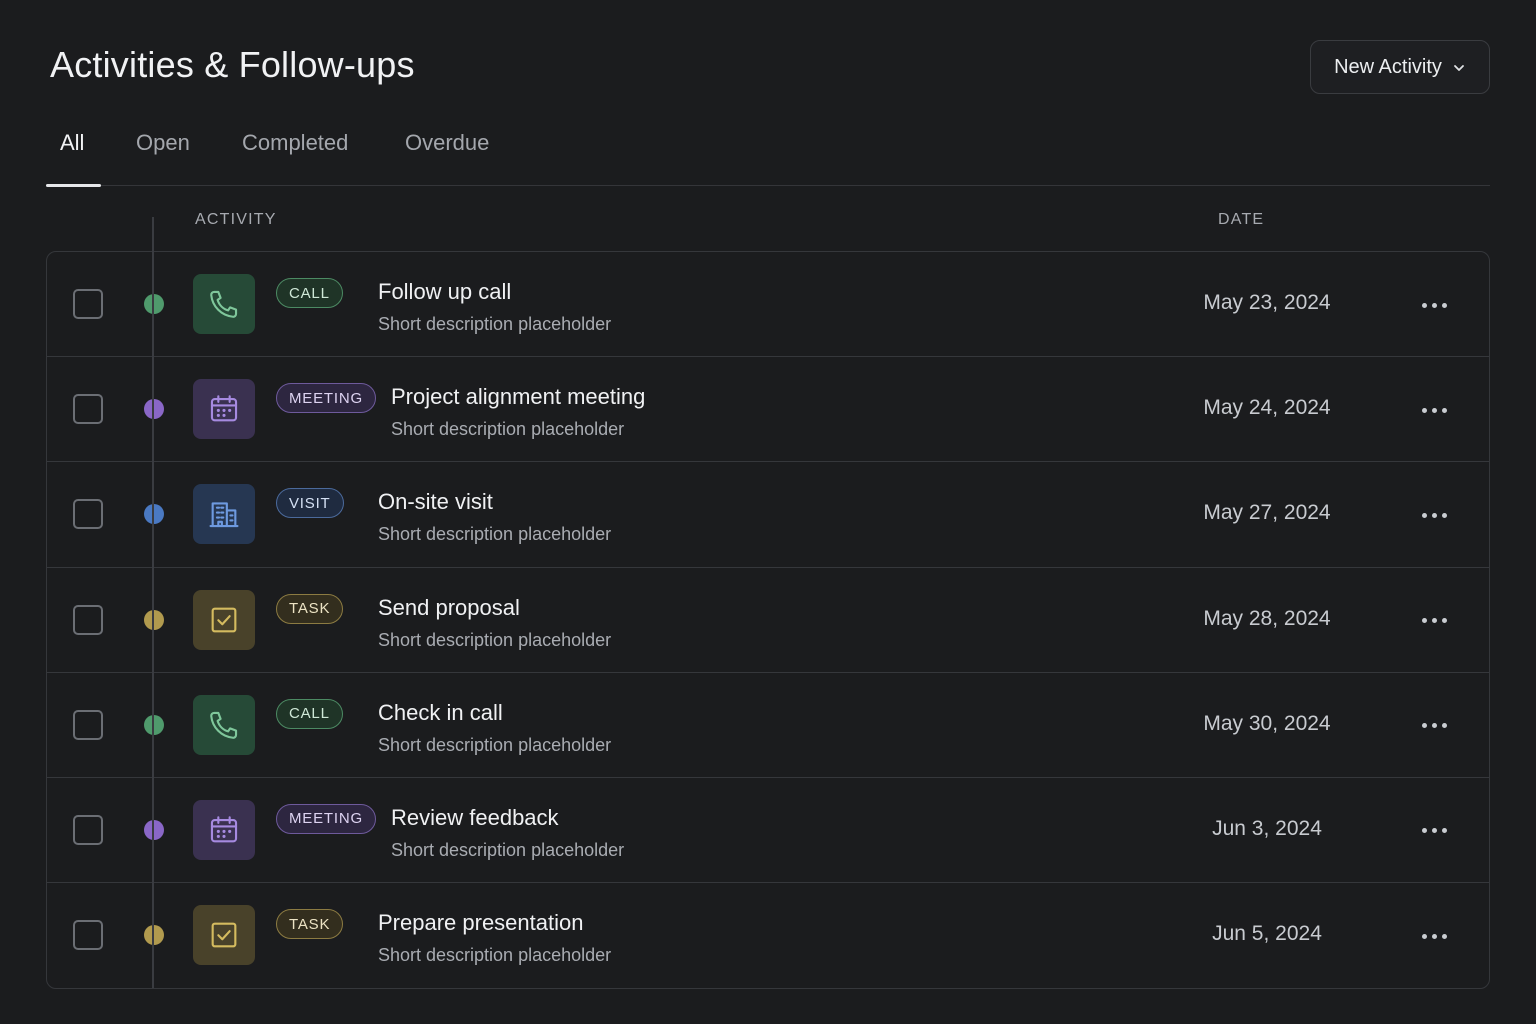 Image resolution: width=1536 pixels, height=1024 pixels. What do you see at coordinates (1241, 219) in the screenshot?
I see `column-header-date: DATE` at bounding box center [1241, 219].